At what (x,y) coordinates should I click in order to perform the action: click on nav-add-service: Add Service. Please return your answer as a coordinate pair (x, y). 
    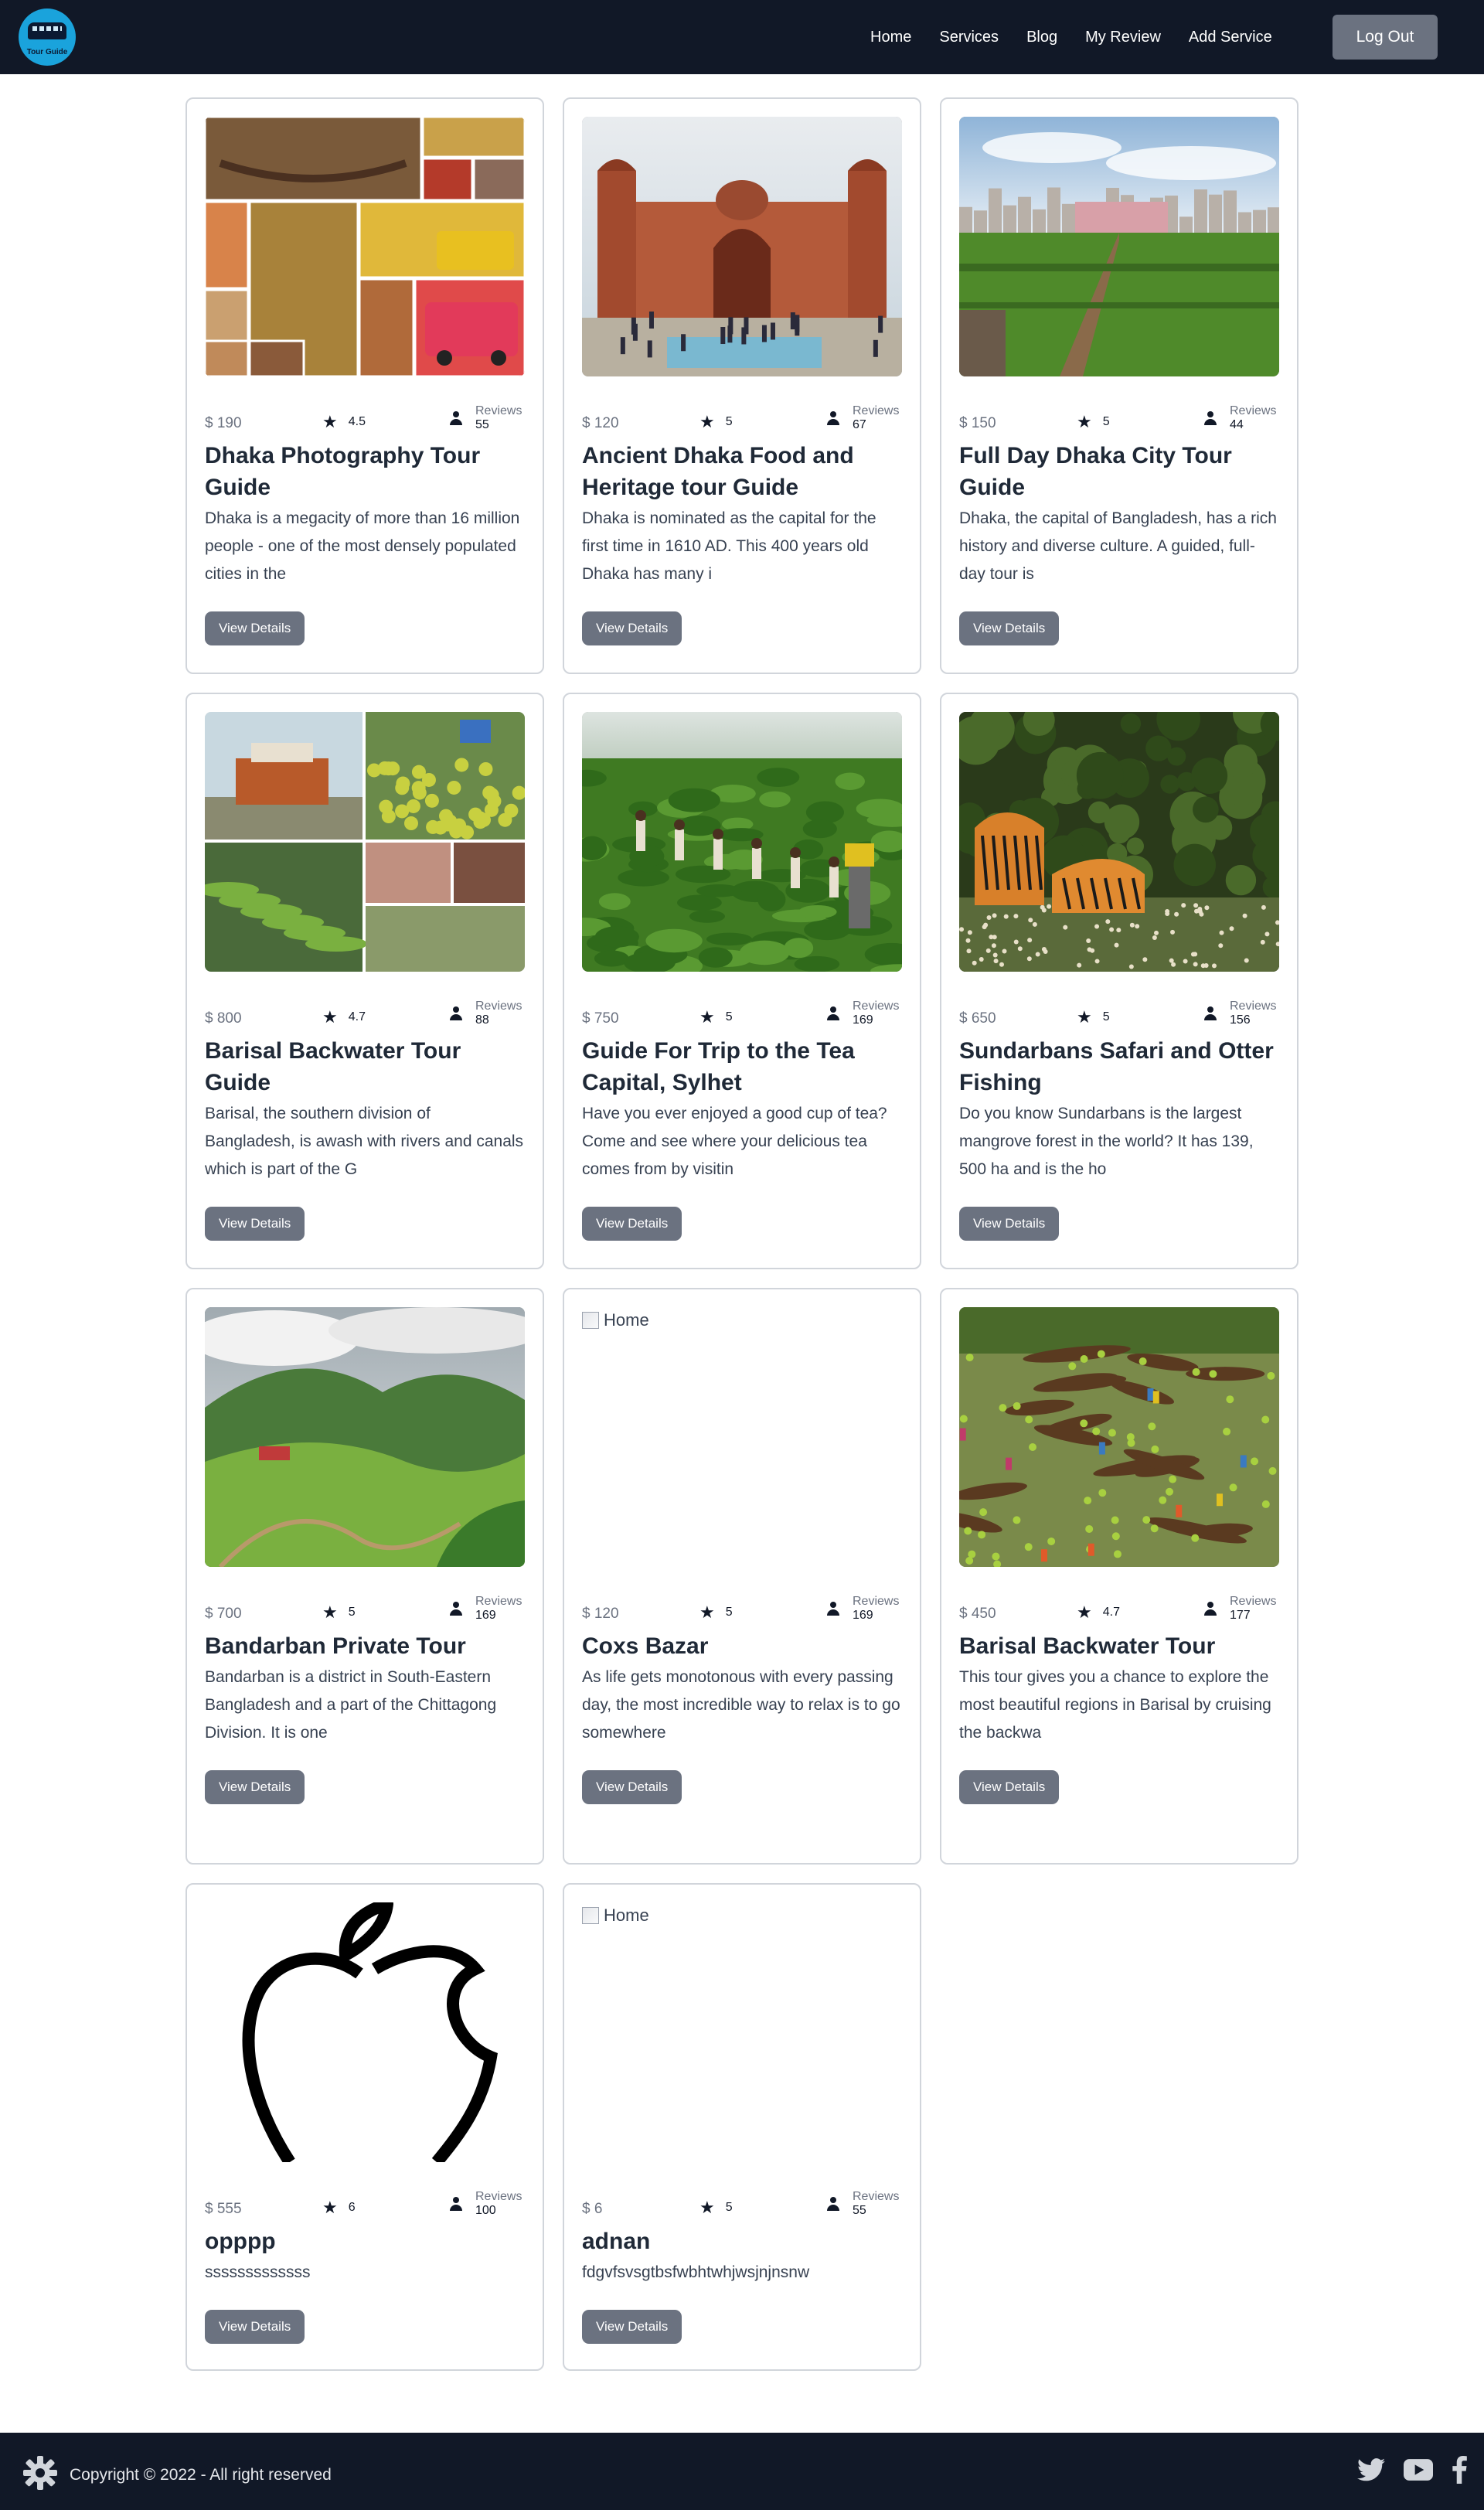
    Looking at the image, I should click on (1230, 37).